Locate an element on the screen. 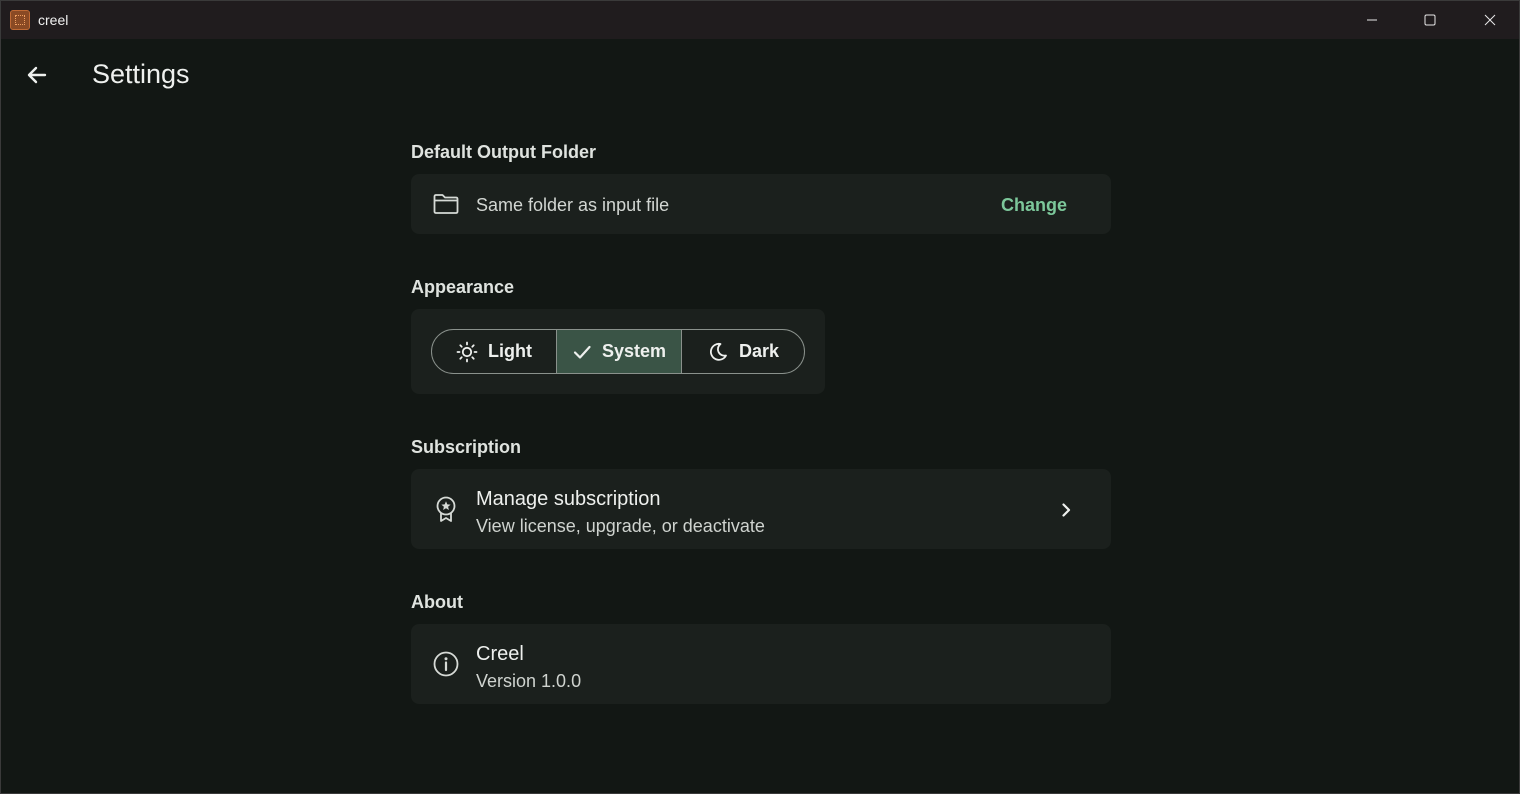  close-button is located at coordinates (1490, 20).